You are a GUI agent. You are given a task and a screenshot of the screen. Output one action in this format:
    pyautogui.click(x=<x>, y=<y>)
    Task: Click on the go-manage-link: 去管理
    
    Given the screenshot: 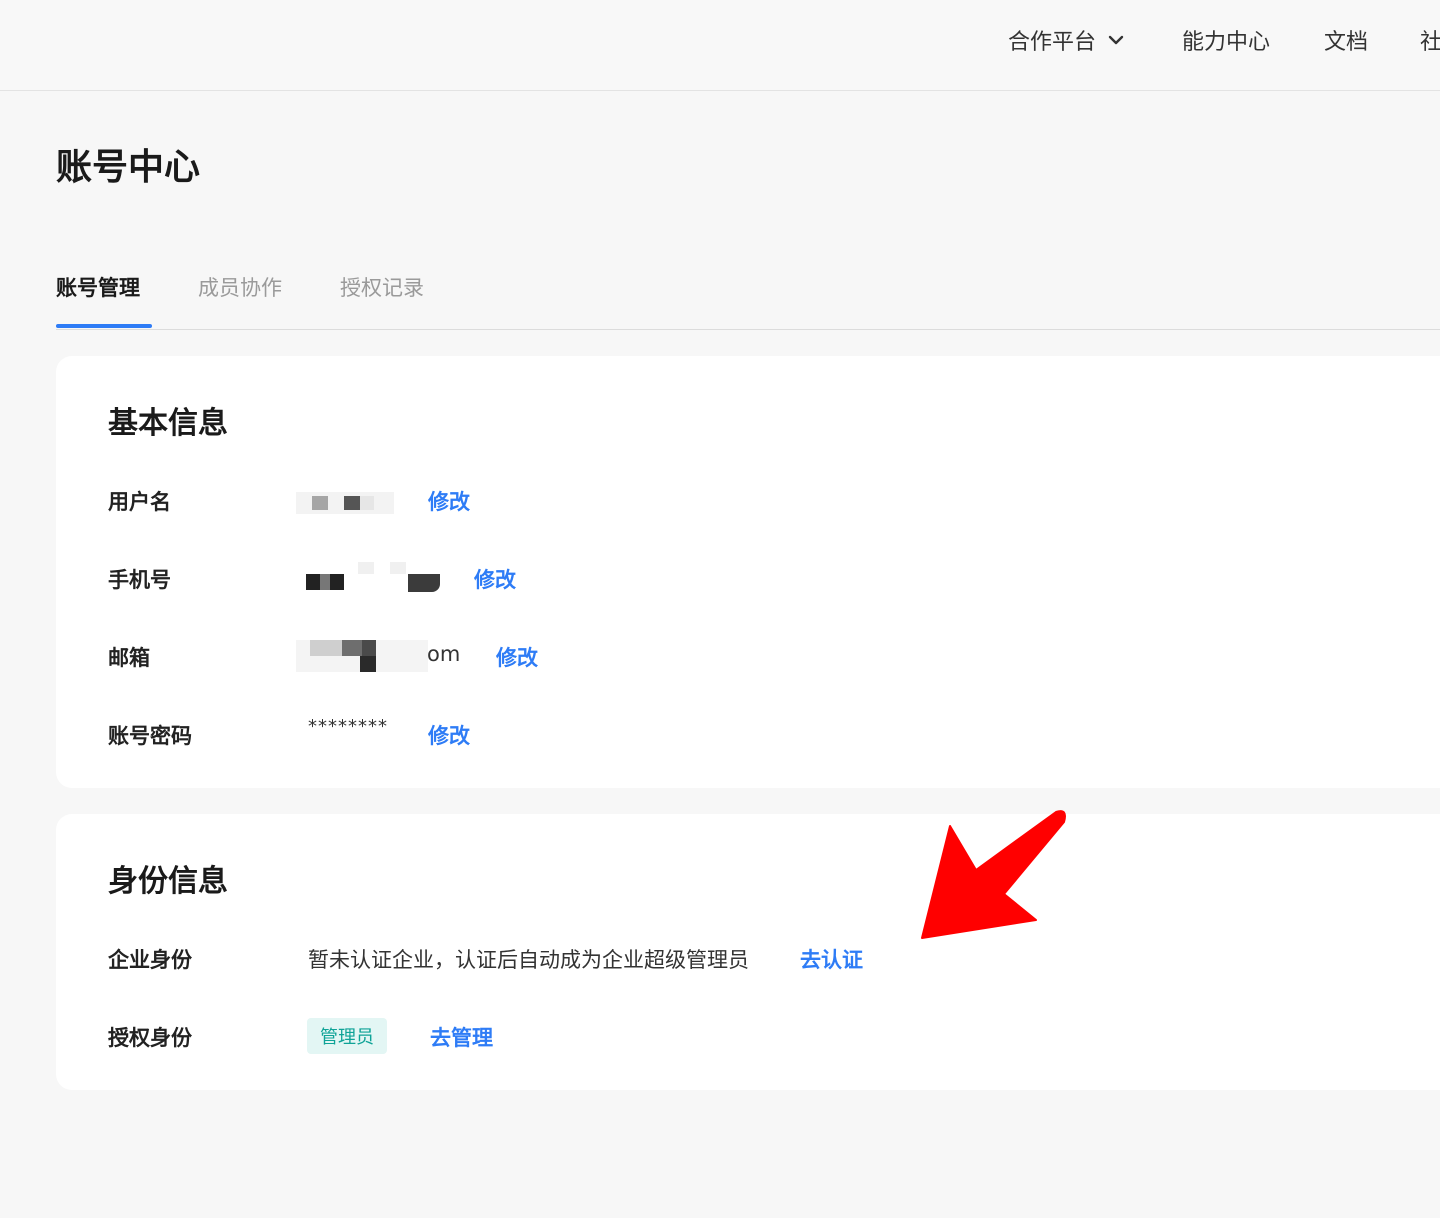 What is the action you would take?
    pyautogui.click(x=461, y=1037)
    